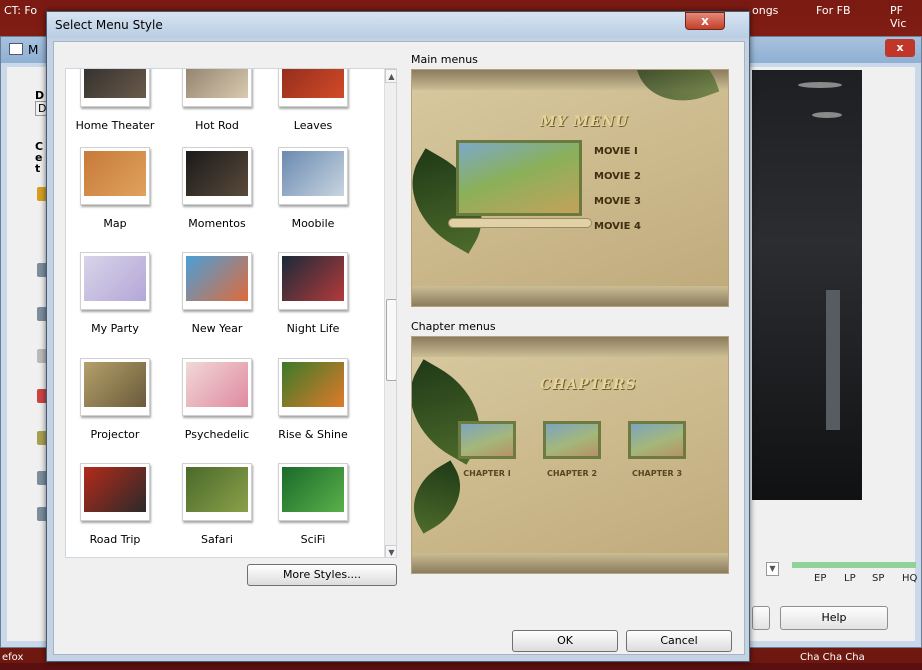  Describe the element at coordinates (854, 565) in the screenshot. I see `quality-meter` at that location.